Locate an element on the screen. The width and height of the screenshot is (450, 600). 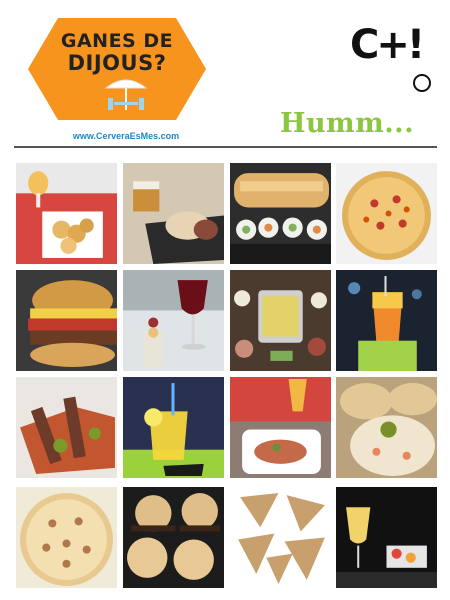
toasts-with-olive-photo is located at coordinates (386, 427).